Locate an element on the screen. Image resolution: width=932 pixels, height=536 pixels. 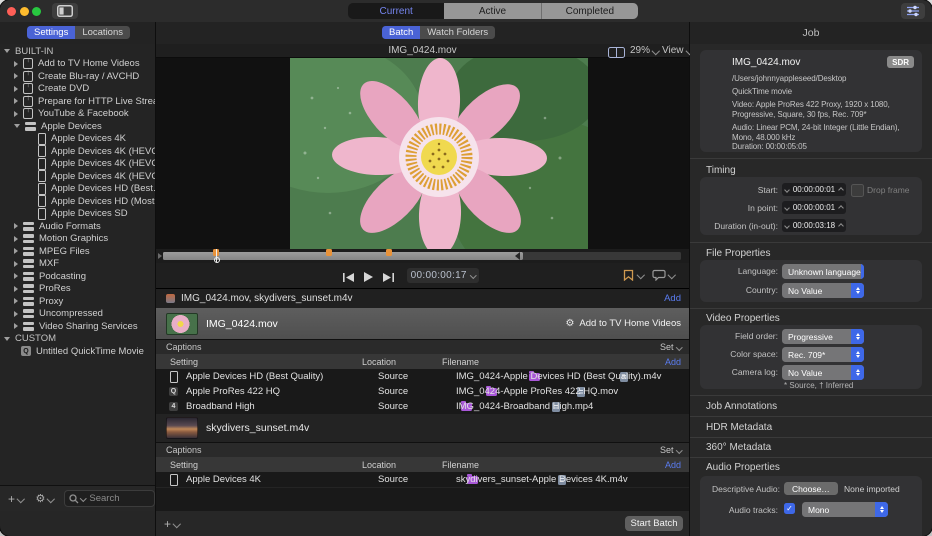
tree-group-uncompressed: Uncompressed is located at coordinates (77, 314).